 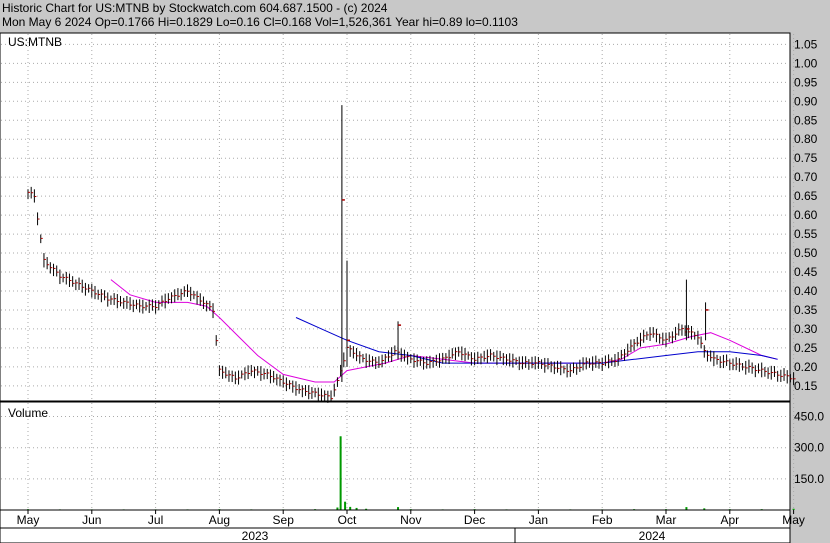 I want to click on month-label: Feb, so click(x=602, y=520).